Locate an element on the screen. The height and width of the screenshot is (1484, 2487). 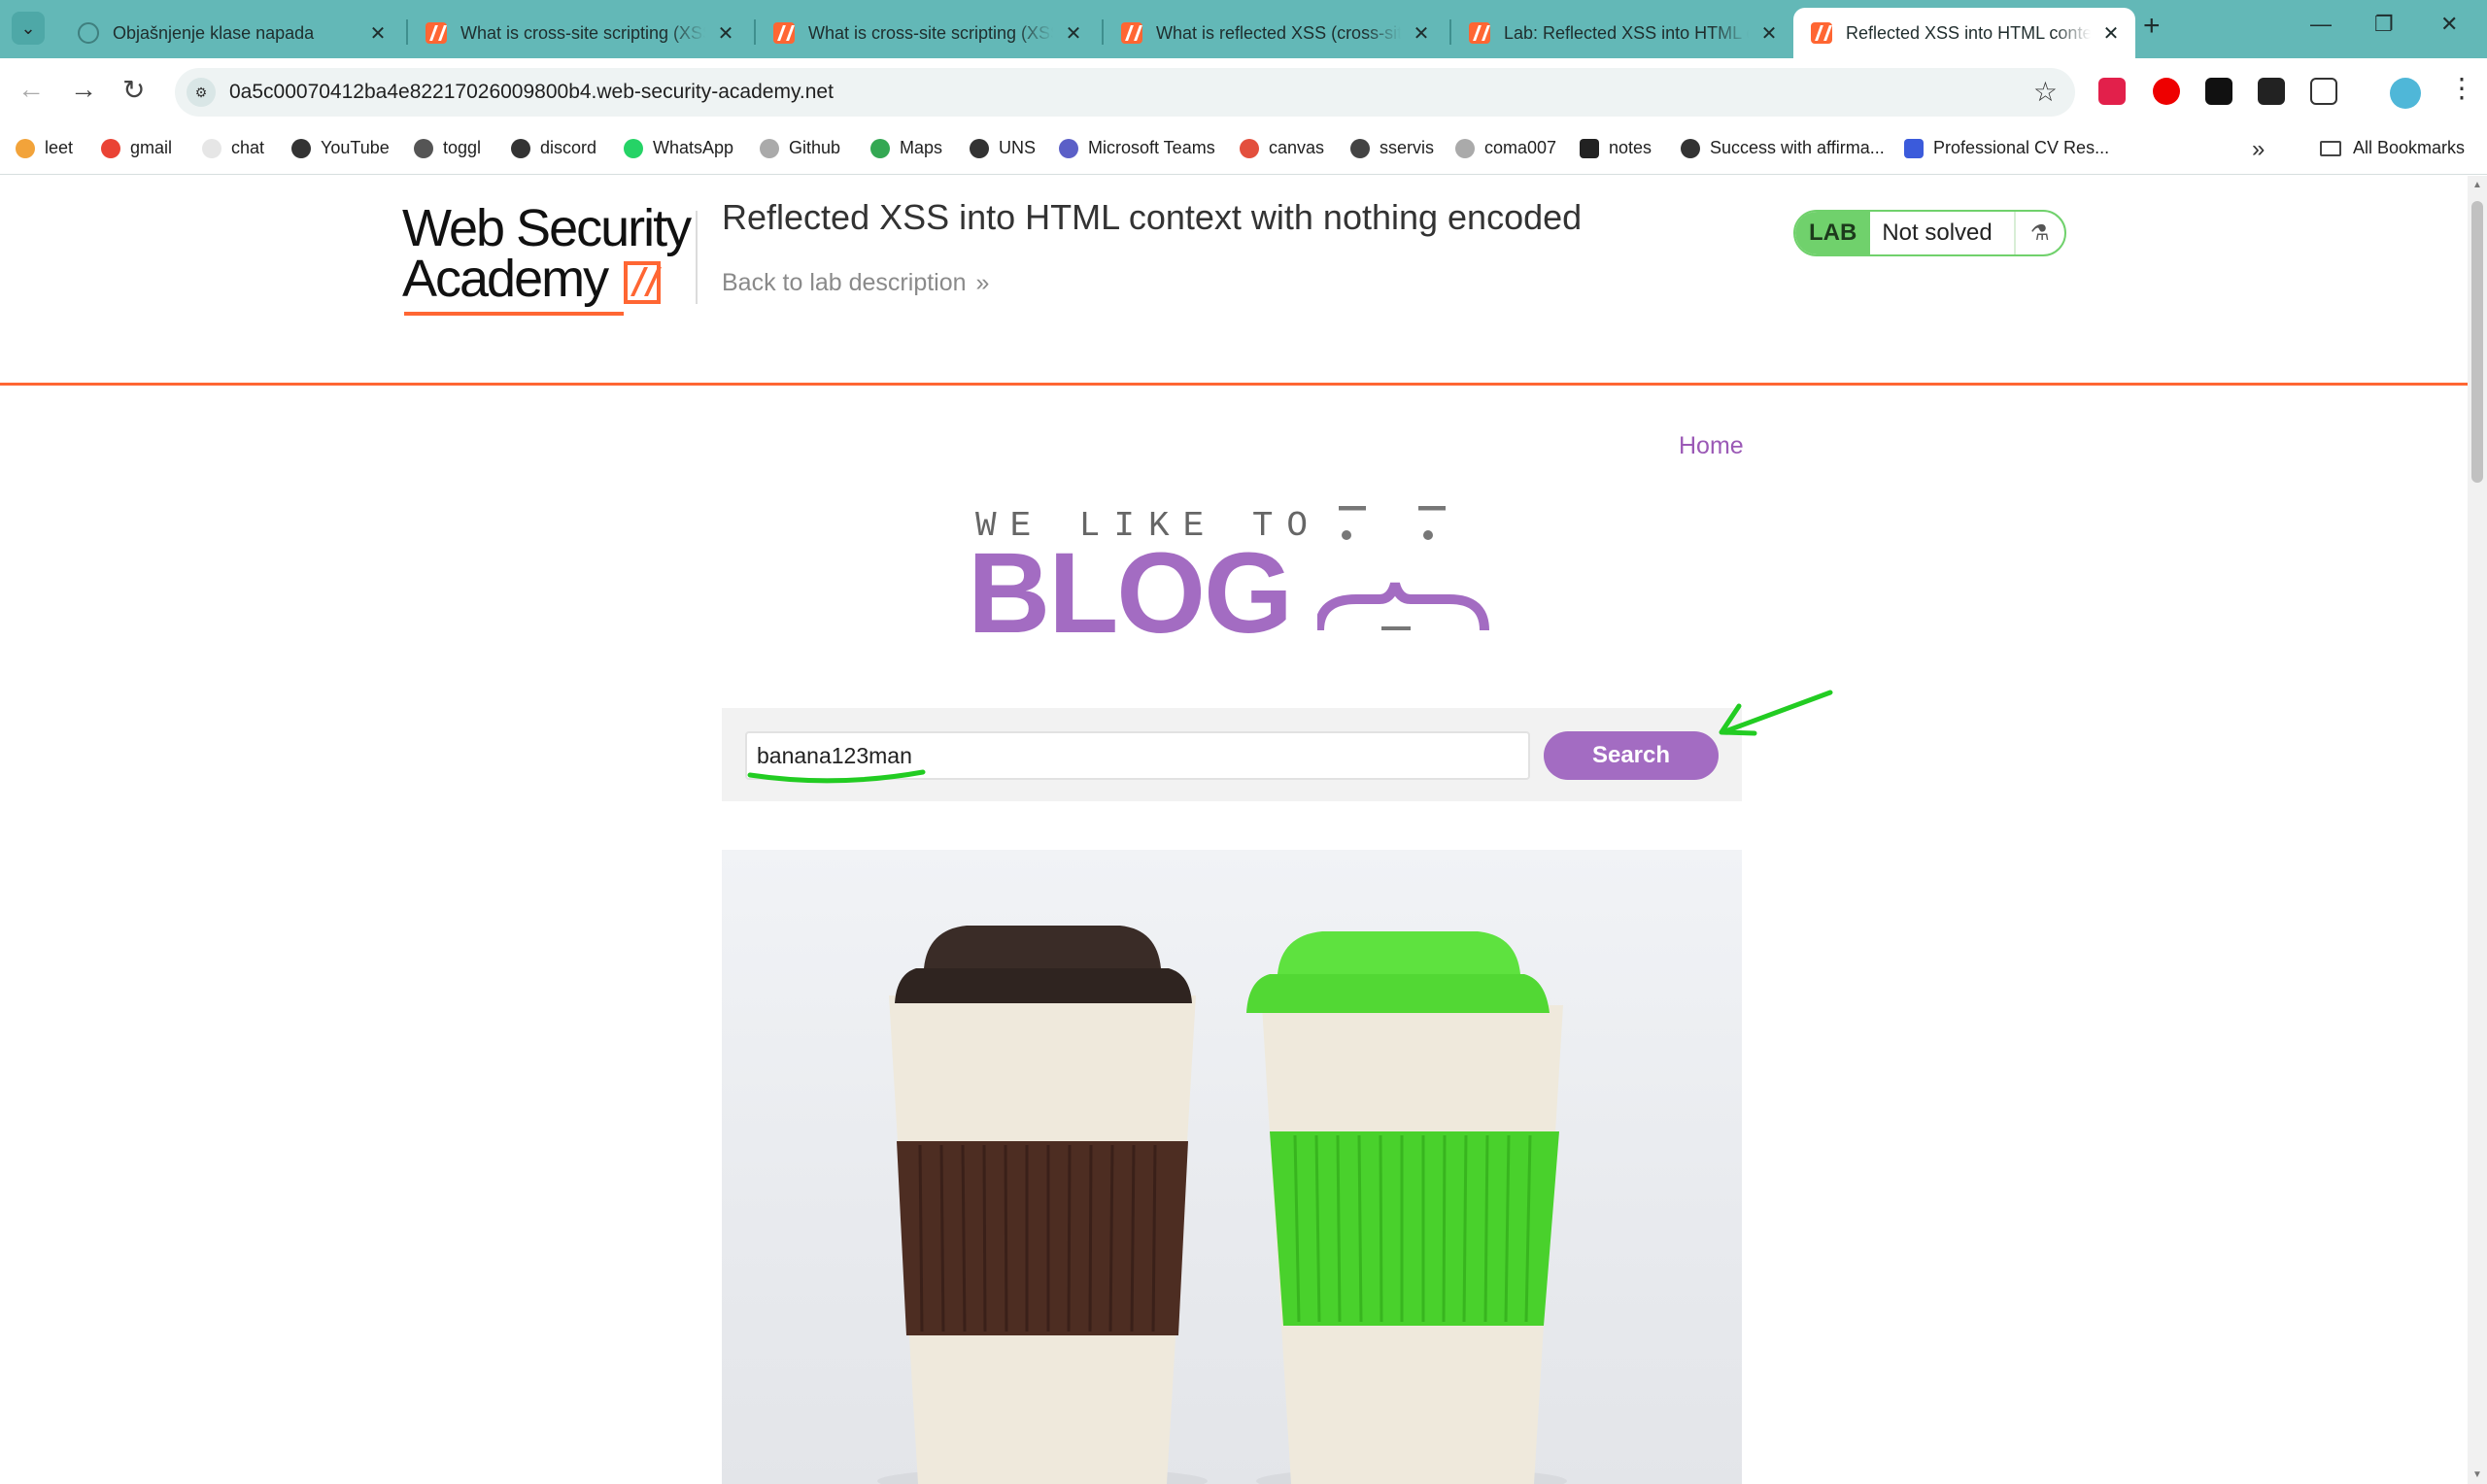
bookmark-1: gmail is located at coordinates (136, 148).